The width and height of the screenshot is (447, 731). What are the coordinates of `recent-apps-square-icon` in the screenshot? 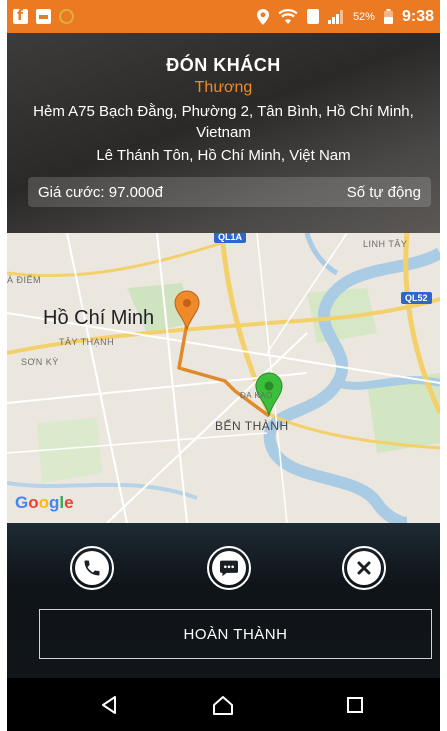 It's located at (355, 704).